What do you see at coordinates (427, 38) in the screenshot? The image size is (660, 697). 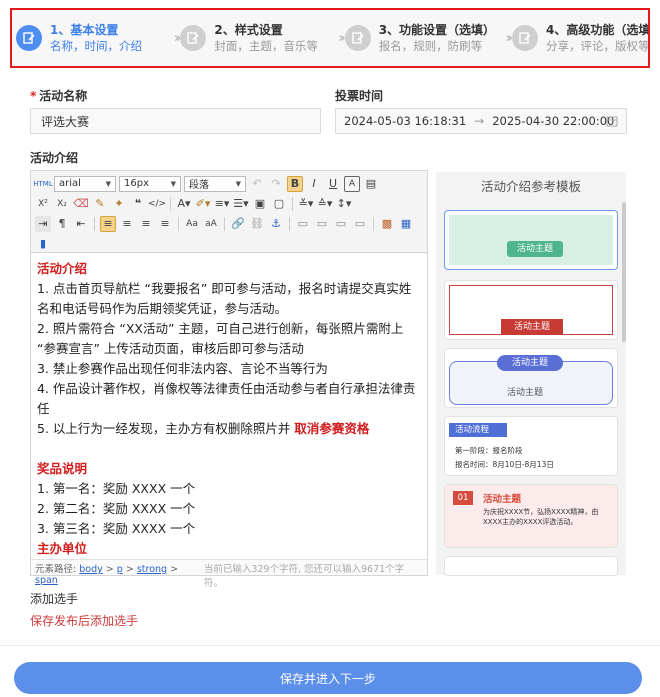 I see `step-function-settings: 3、功能设置（选填） 报名，规则，防刷等 ››` at bounding box center [427, 38].